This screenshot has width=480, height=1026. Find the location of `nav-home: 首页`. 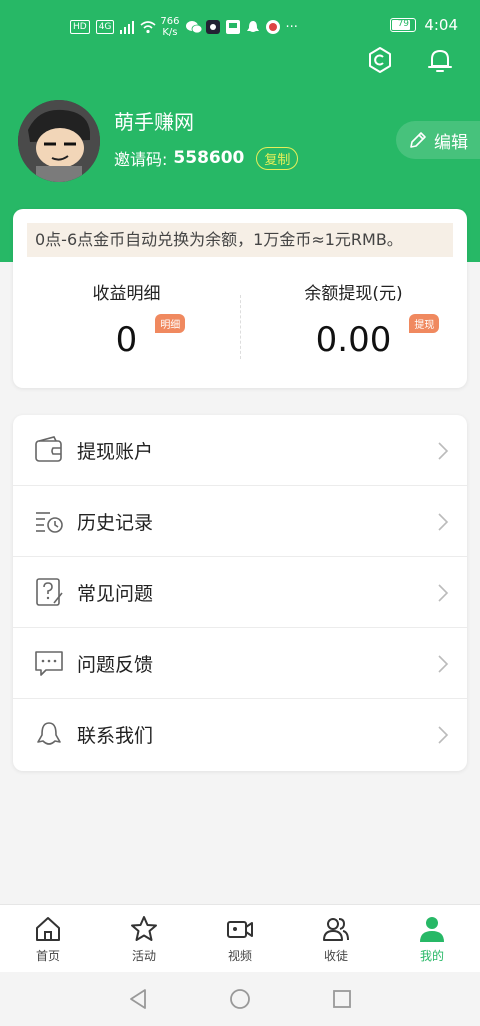

nav-home: 首页 is located at coordinates (48, 938).